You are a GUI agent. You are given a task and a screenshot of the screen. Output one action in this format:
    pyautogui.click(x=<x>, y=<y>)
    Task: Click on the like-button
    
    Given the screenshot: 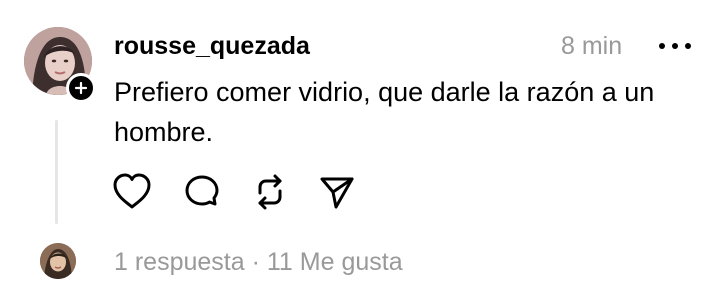 What is the action you would take?
    pyautogui.click(x=132, y=192)
    